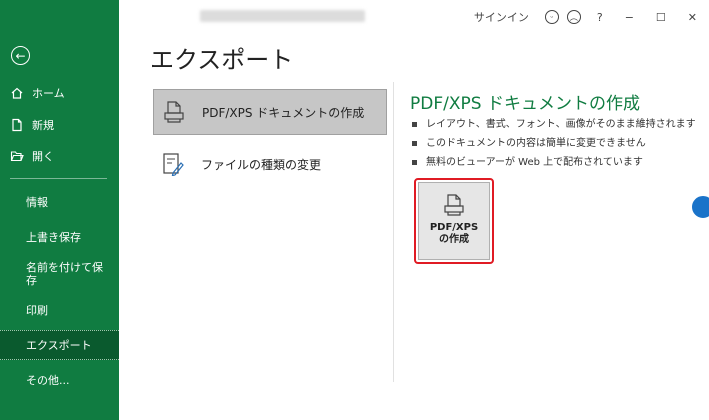 The width and height of the screenshot is (709, 420). What do you see at coordinates (525, 104) in the screenshot?
I see `detail-title: PDF/XPS ドキュメントの作成` at bounding box center [525, 104].